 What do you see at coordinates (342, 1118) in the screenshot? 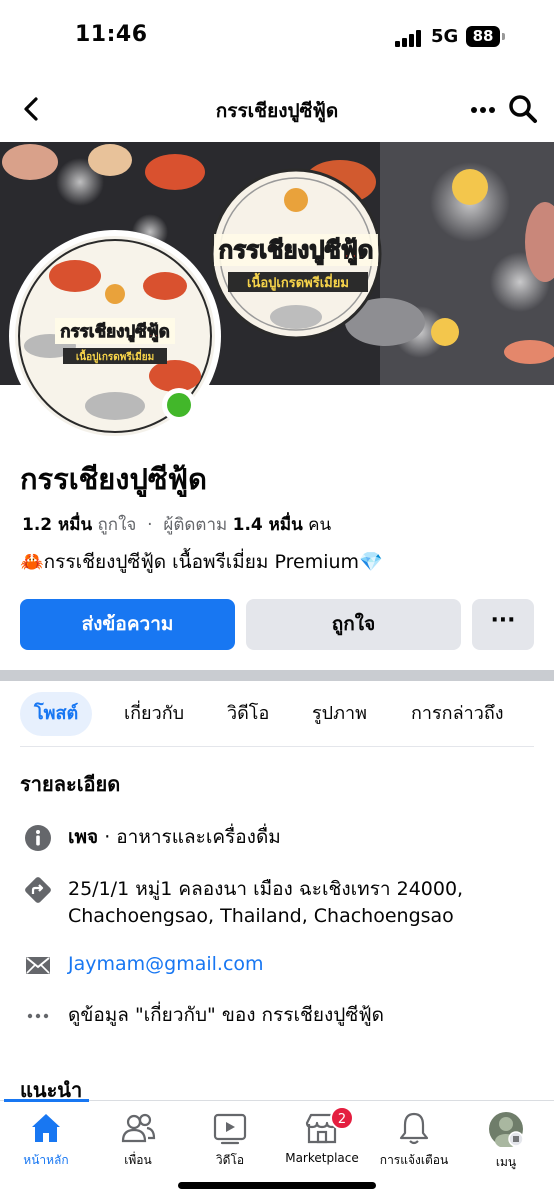
I see `marketplace-badge: 2` at bounding box center [342, 1118].